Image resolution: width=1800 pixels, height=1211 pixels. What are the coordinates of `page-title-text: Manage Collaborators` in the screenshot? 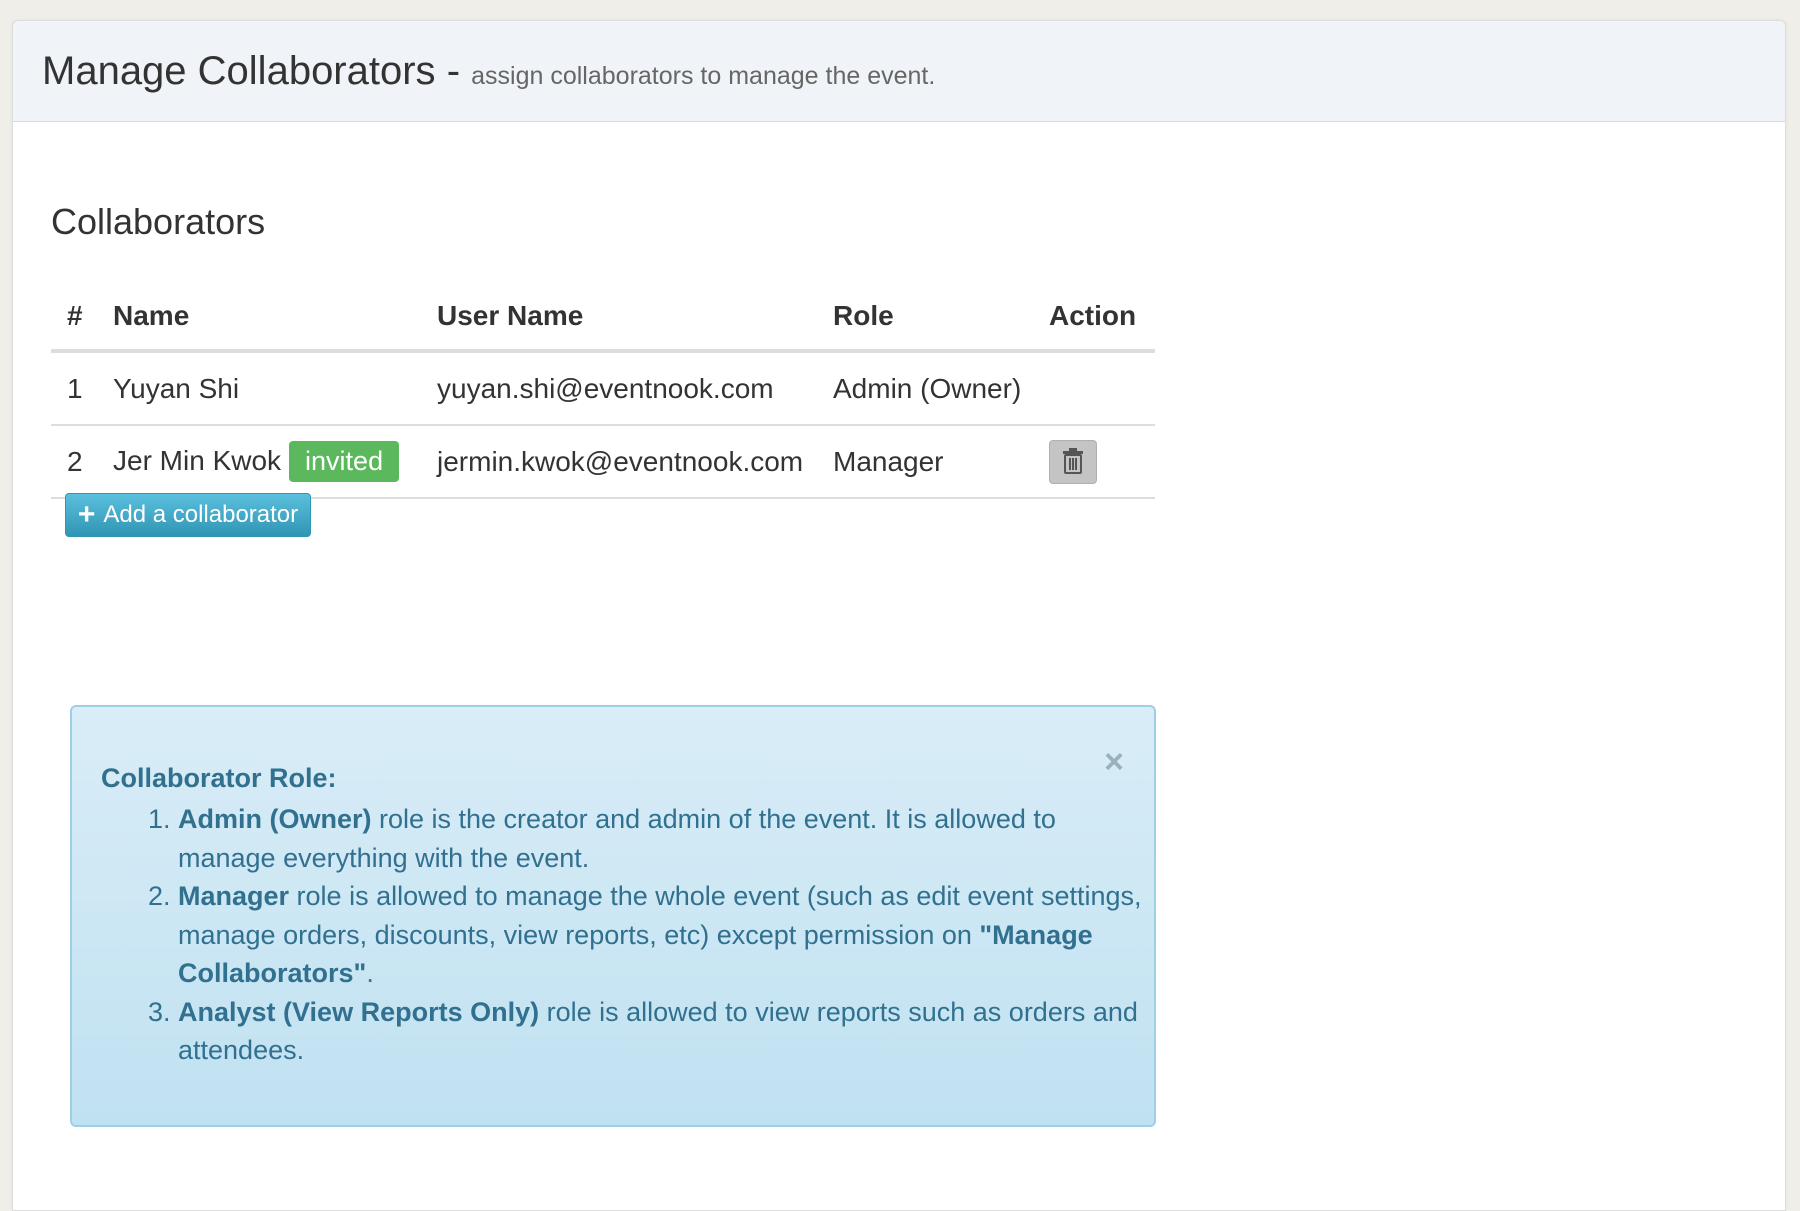 It's located at (239, 71).